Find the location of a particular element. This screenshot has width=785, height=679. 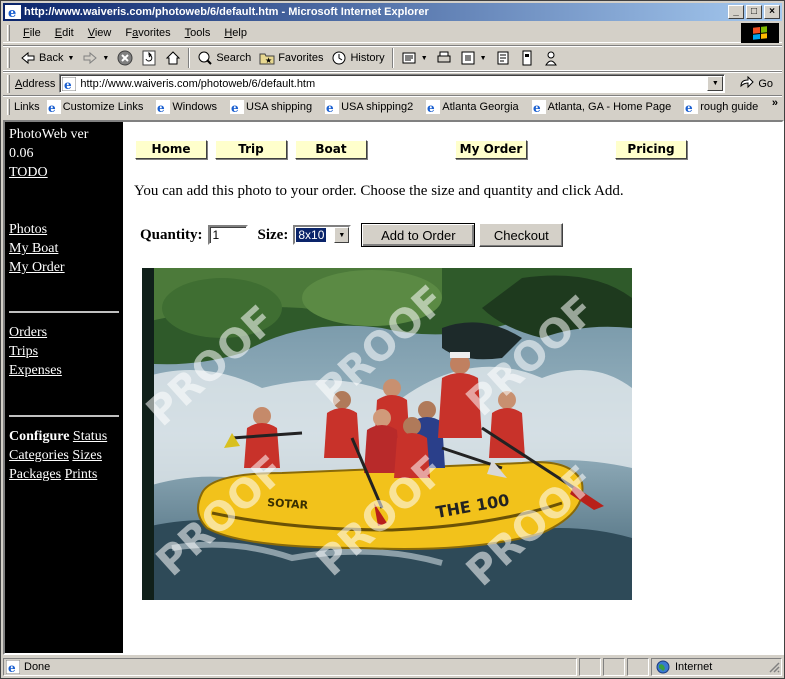

checkout-button: Checkout is located at coordinates (521, 235).